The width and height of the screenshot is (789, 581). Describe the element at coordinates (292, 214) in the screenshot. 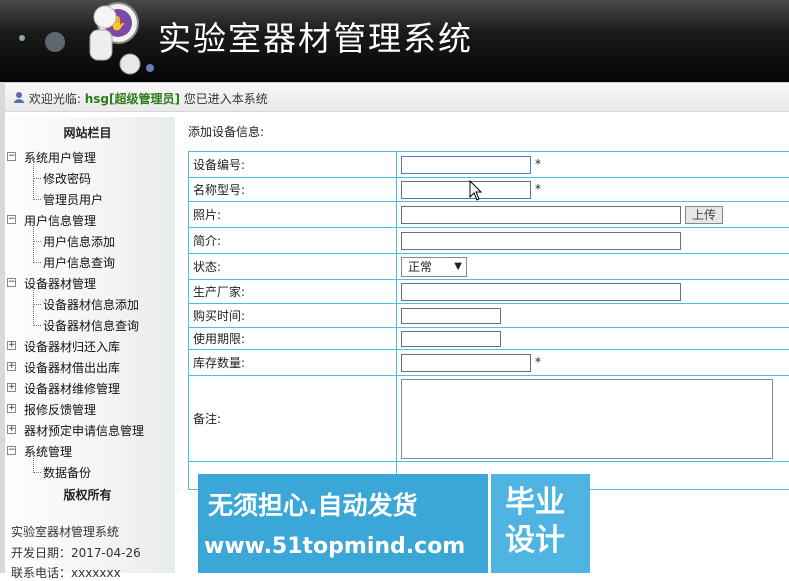

I see `field-label: 照片:` at that location.